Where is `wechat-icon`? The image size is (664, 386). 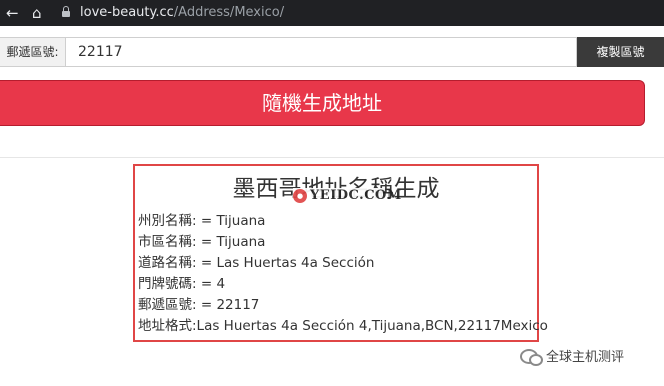
wechat-icon is located at coordinates (531, 357).